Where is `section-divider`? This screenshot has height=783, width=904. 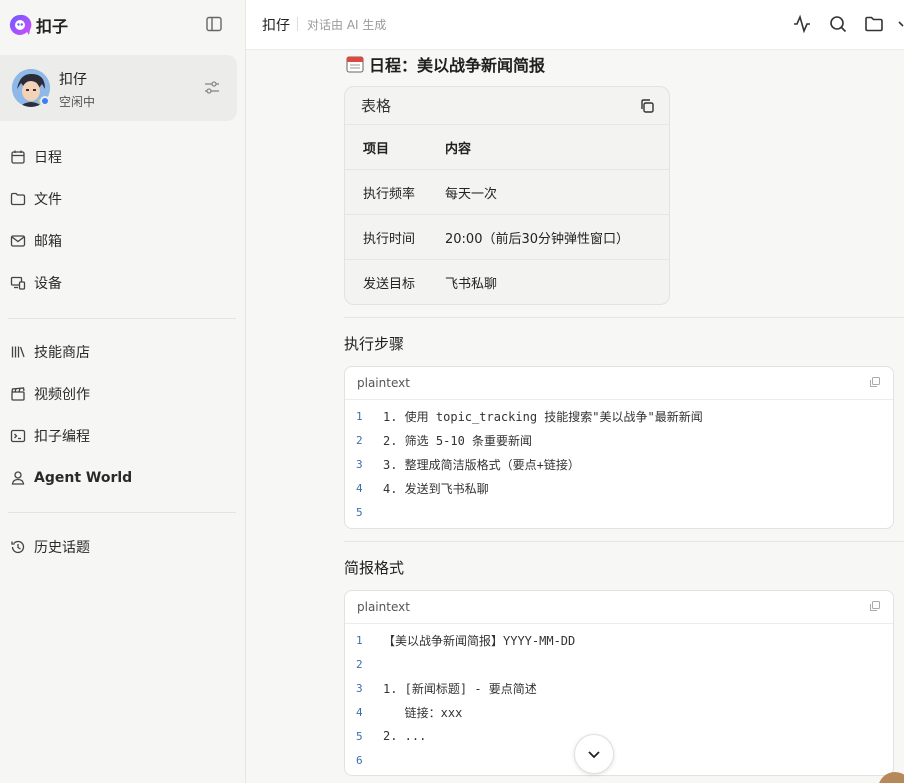 section-divider is located at coordinates (624, 541).